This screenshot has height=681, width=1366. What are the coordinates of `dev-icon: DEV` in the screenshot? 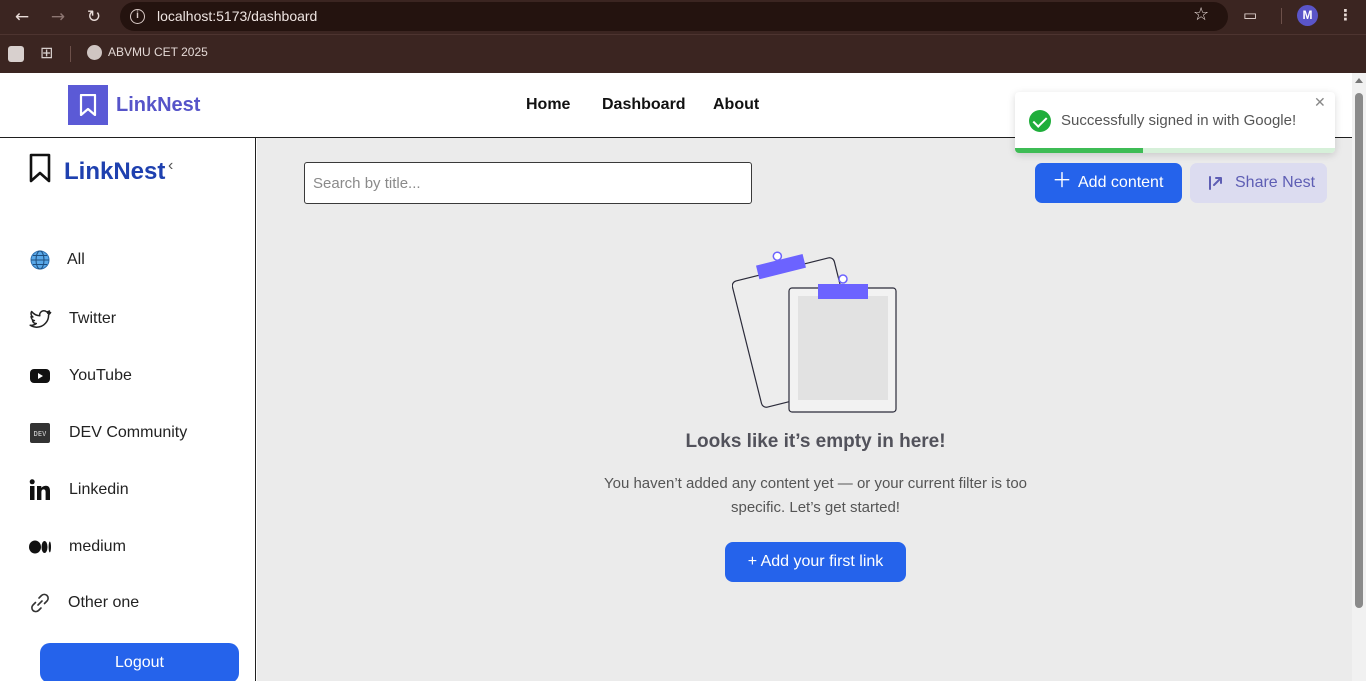 It's located at (40, 433).